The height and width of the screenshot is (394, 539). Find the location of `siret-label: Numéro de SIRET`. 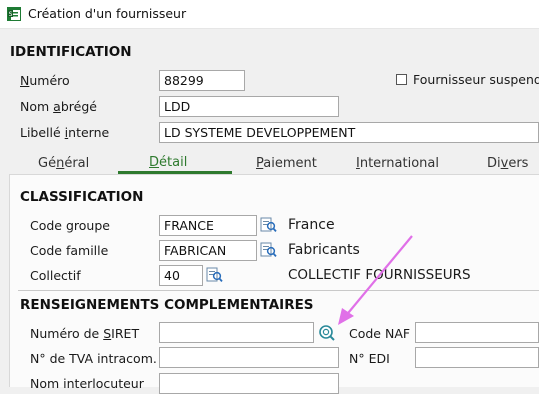

siret-label: Numéro de SIRET is located at coordinates (85, 333).